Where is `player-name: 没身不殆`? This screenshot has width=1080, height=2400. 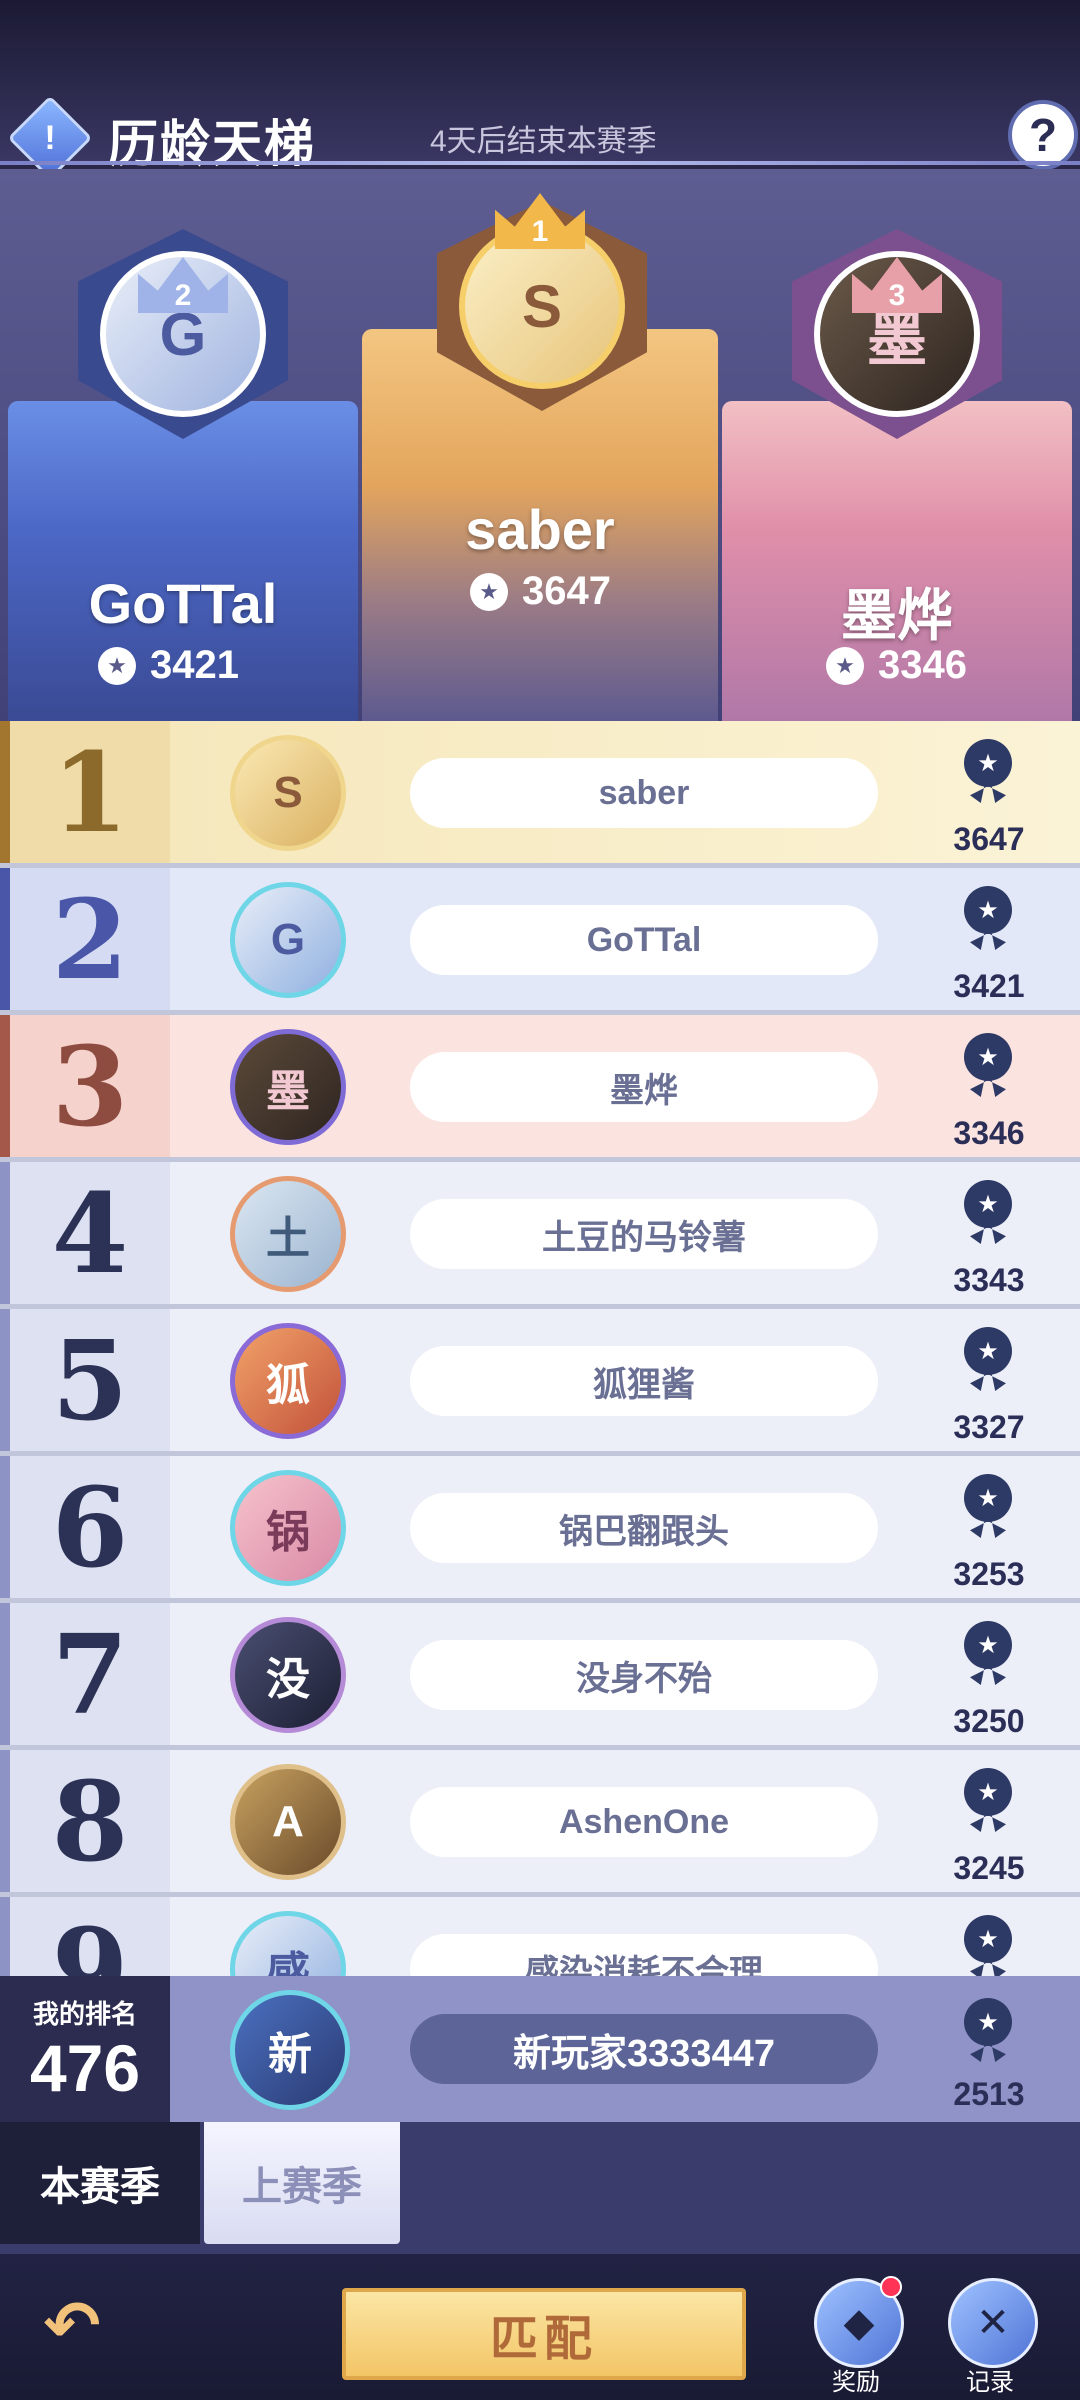
player-name: 没身不殆 is located at coordinates (644, 1675).